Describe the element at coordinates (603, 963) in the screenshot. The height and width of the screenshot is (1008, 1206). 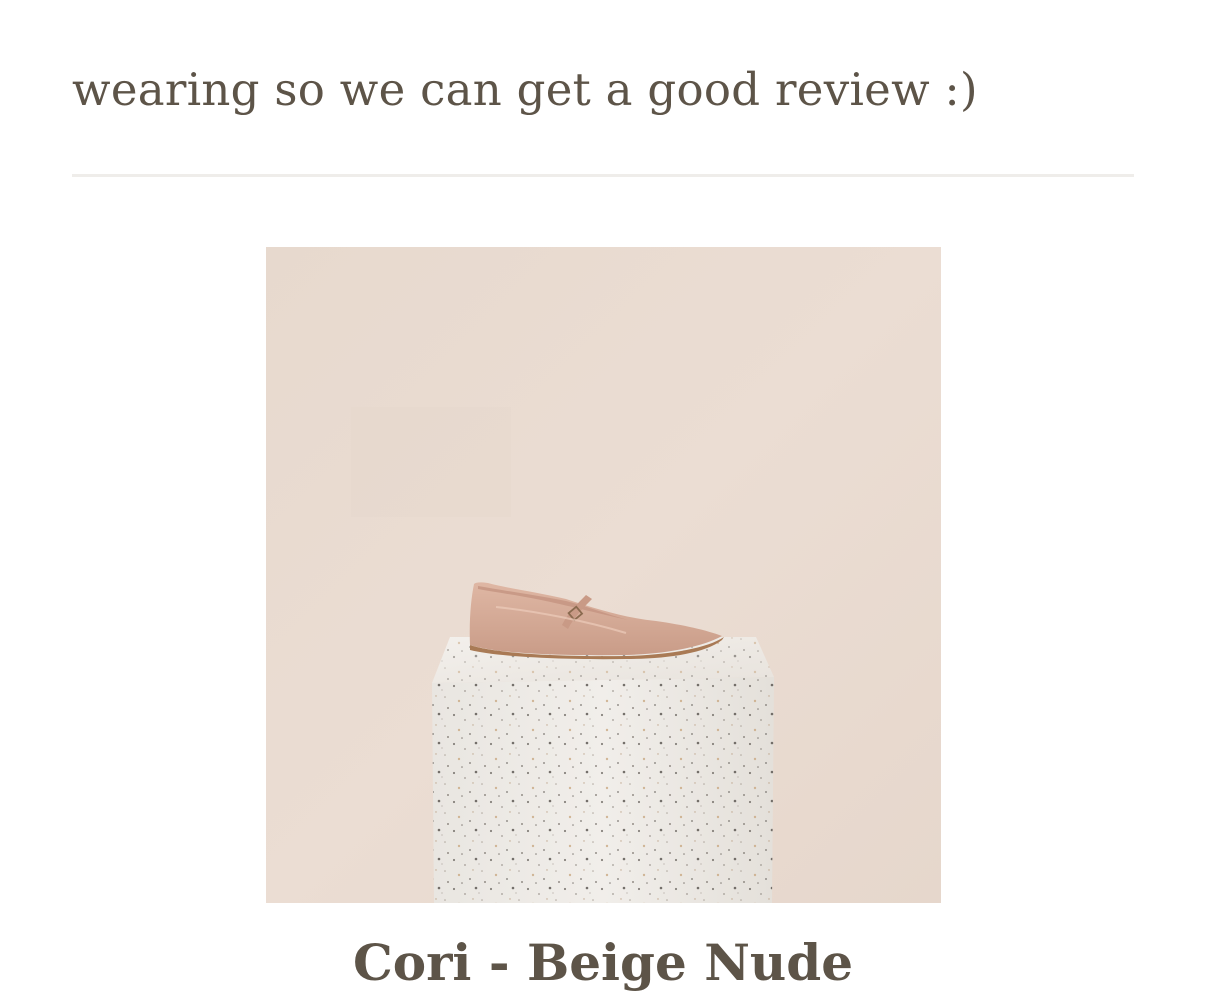
I see `product-title: Cori - Beige Nude` at that location.